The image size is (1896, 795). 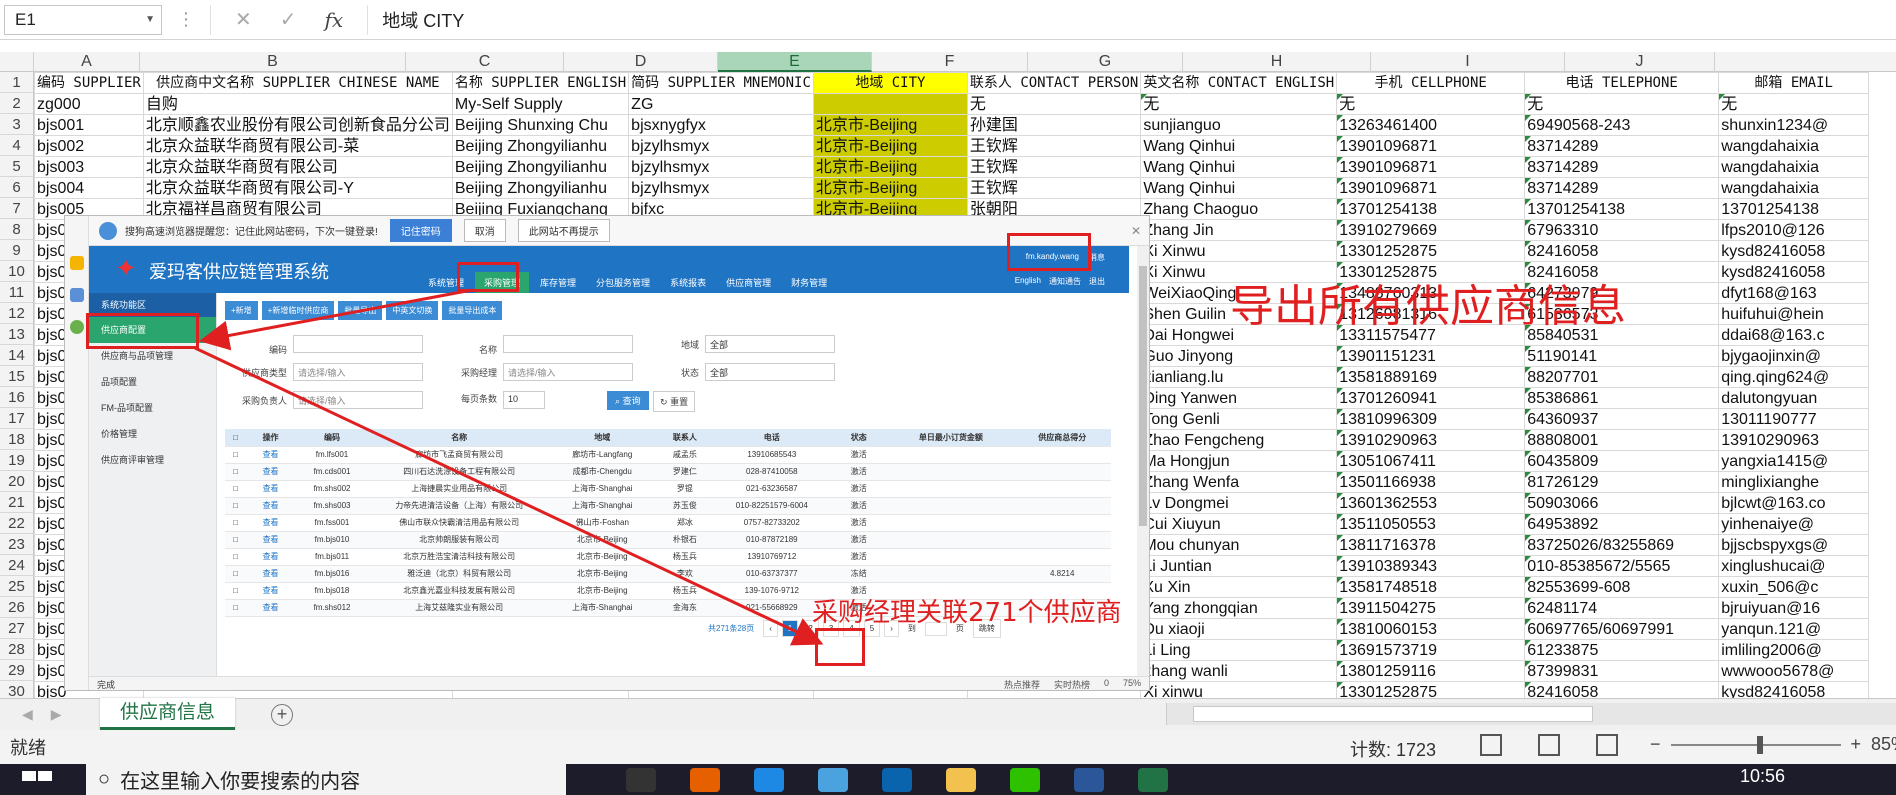 I want to click on row-header-4: 4, so click(x=17, y=145).